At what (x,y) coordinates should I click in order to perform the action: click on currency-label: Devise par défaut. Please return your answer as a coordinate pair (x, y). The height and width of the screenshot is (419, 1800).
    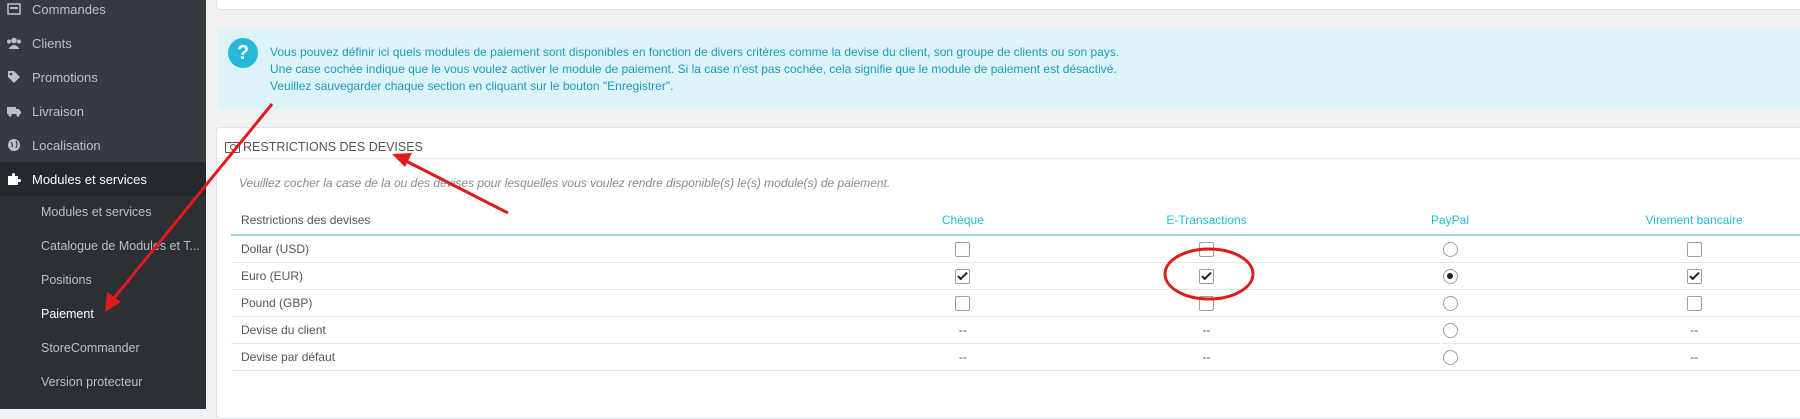
    Looking at the image, I should click on (536, 357).